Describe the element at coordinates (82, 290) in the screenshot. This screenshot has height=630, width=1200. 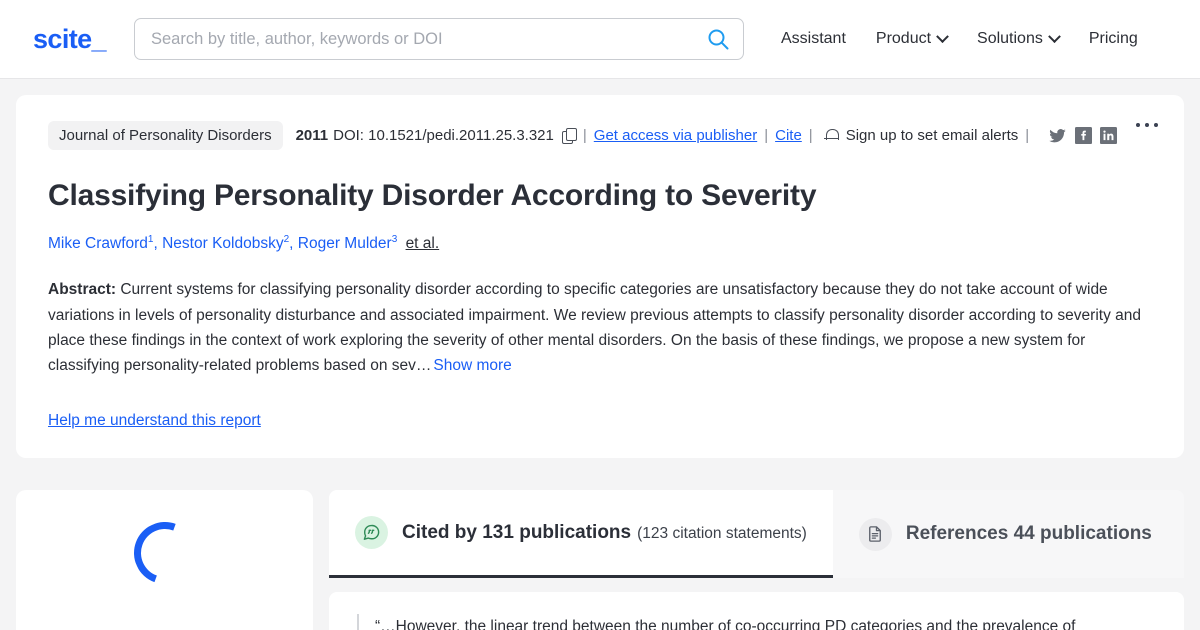
I see `abstract-label: Abstract:` at that location.